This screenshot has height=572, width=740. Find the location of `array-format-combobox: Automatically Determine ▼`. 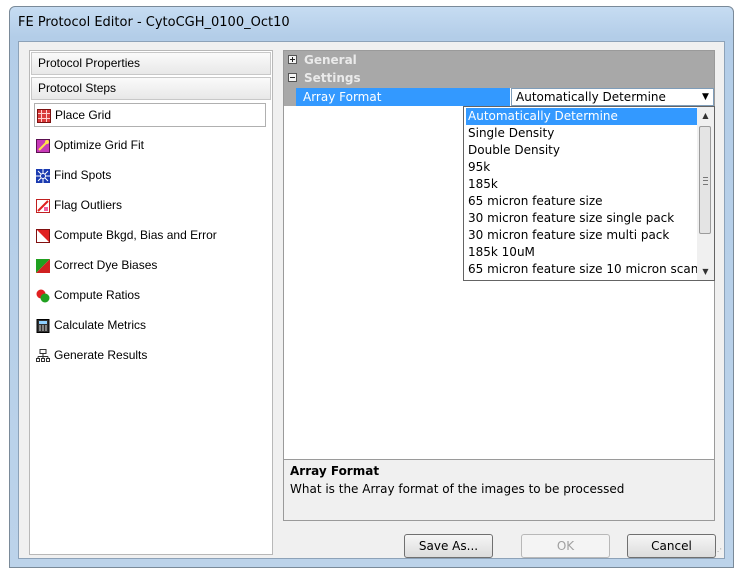

array-format-combobox: Automatically Determine ▼ is located at coordinates (612, 97).